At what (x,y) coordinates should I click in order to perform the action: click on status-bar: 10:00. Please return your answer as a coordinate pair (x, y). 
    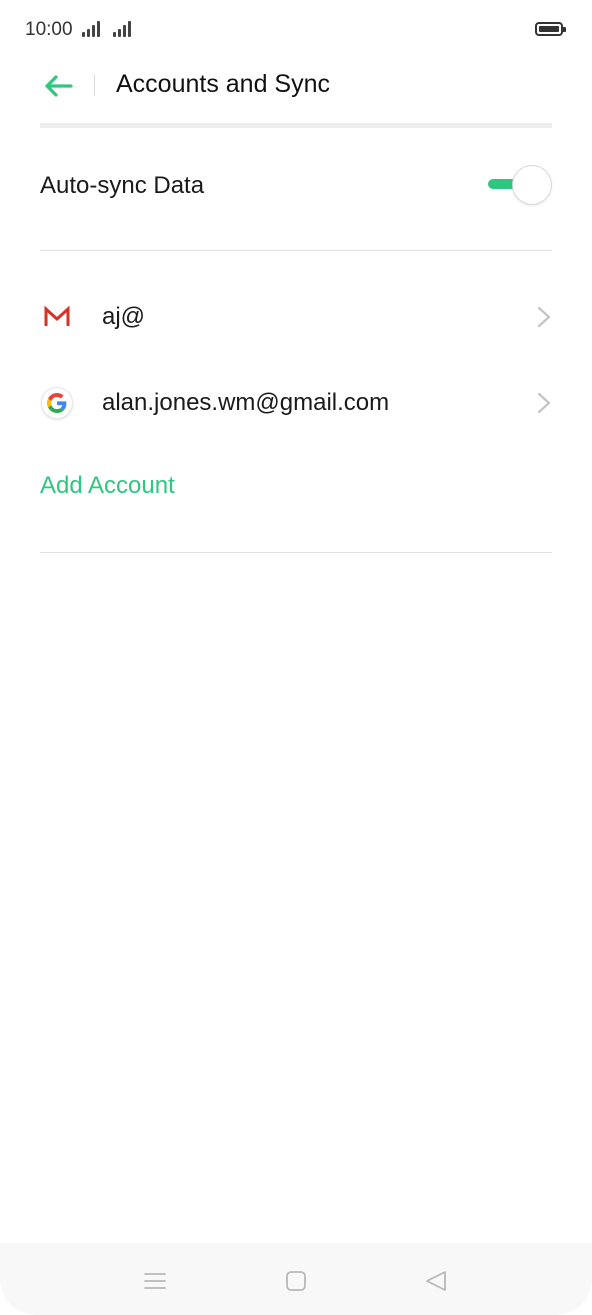
    Looking at the image, I should click on (296, 30).